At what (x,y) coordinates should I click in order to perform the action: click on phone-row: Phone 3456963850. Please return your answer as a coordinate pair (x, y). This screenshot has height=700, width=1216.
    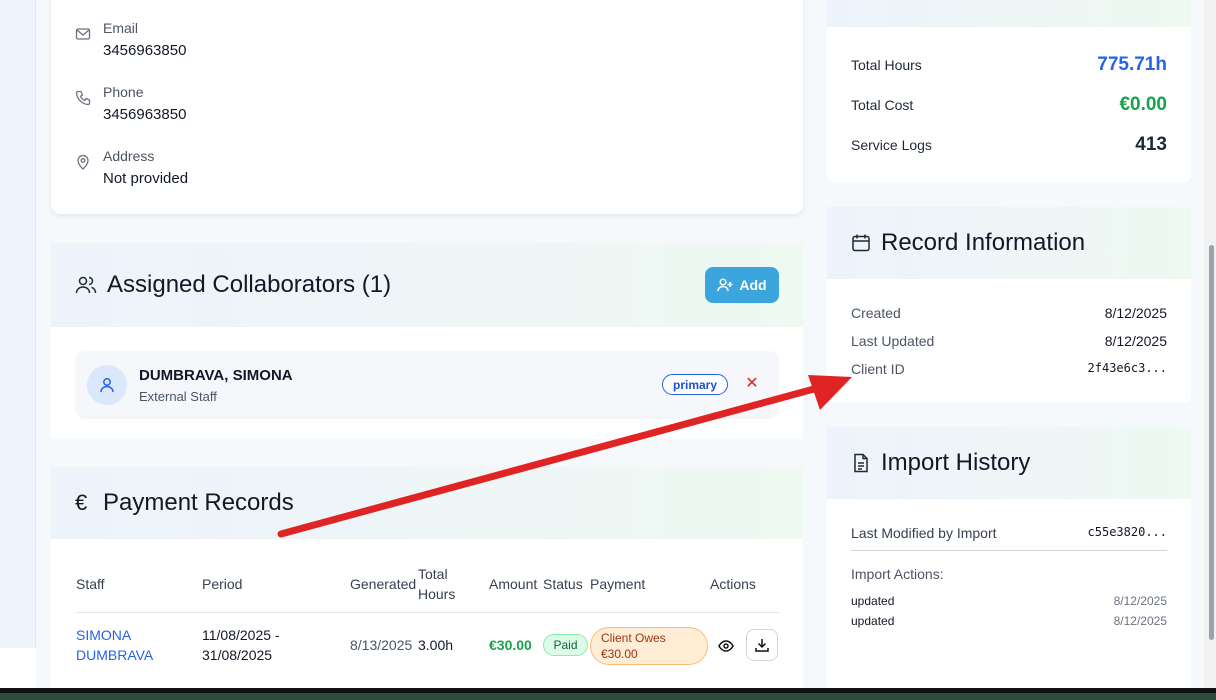
    Looking at the image, I should click on (130, 103).